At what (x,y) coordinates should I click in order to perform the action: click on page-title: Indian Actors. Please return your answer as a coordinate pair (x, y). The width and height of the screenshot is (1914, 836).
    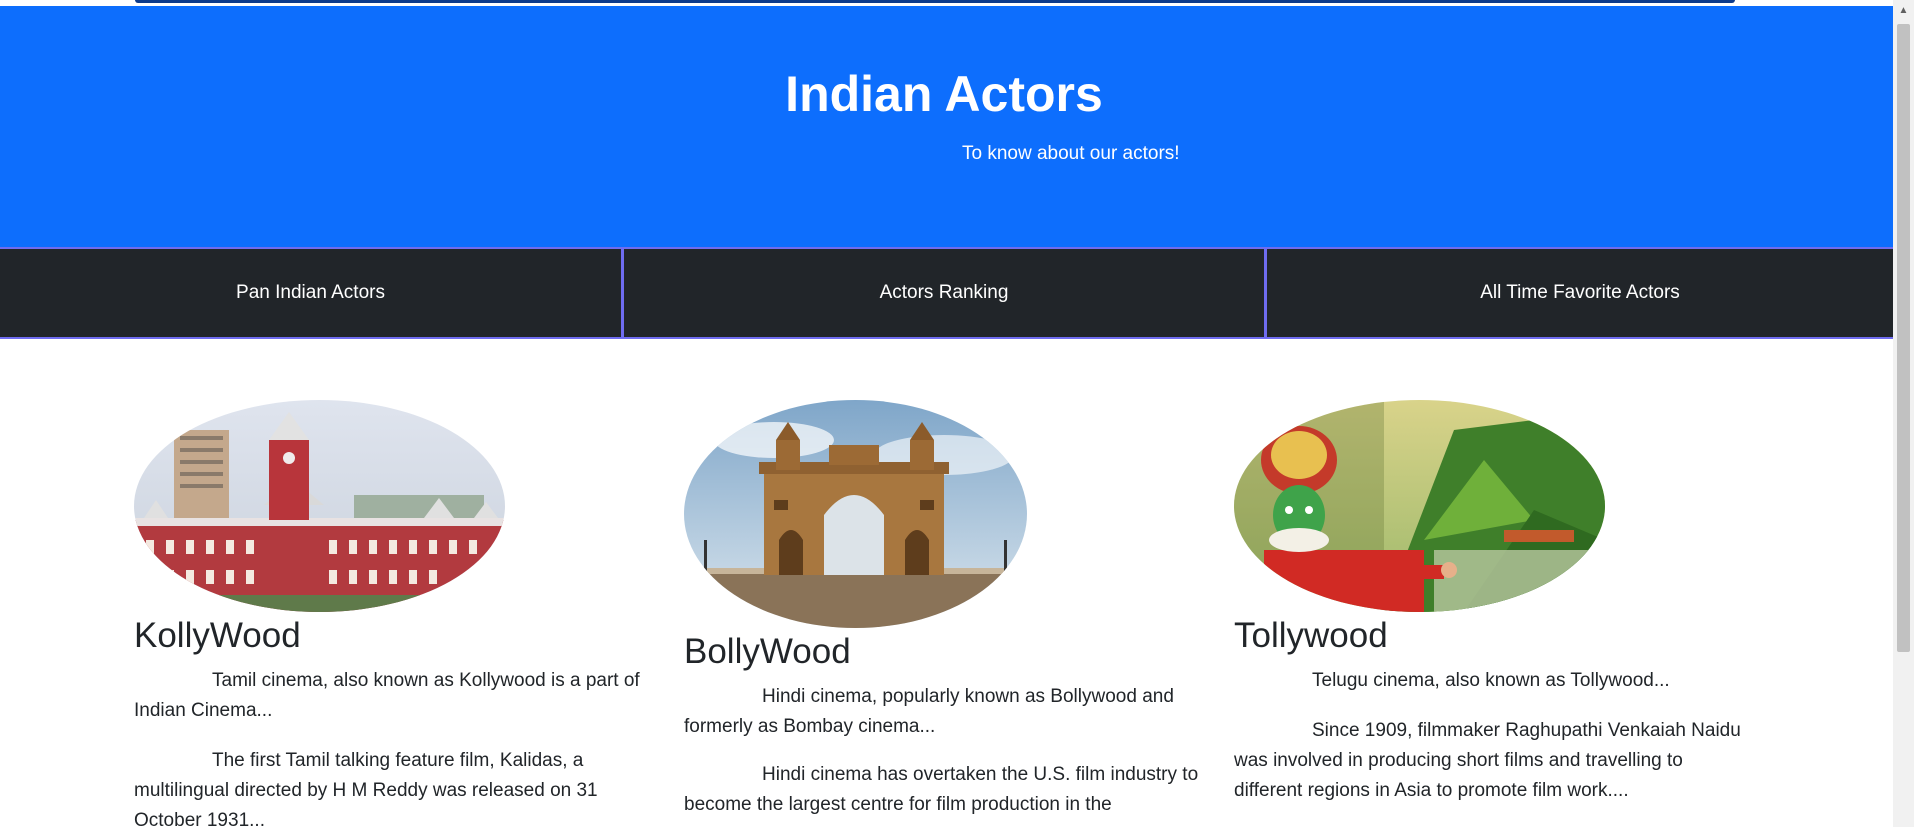
    Looking at the image, I should click on (944, 94).